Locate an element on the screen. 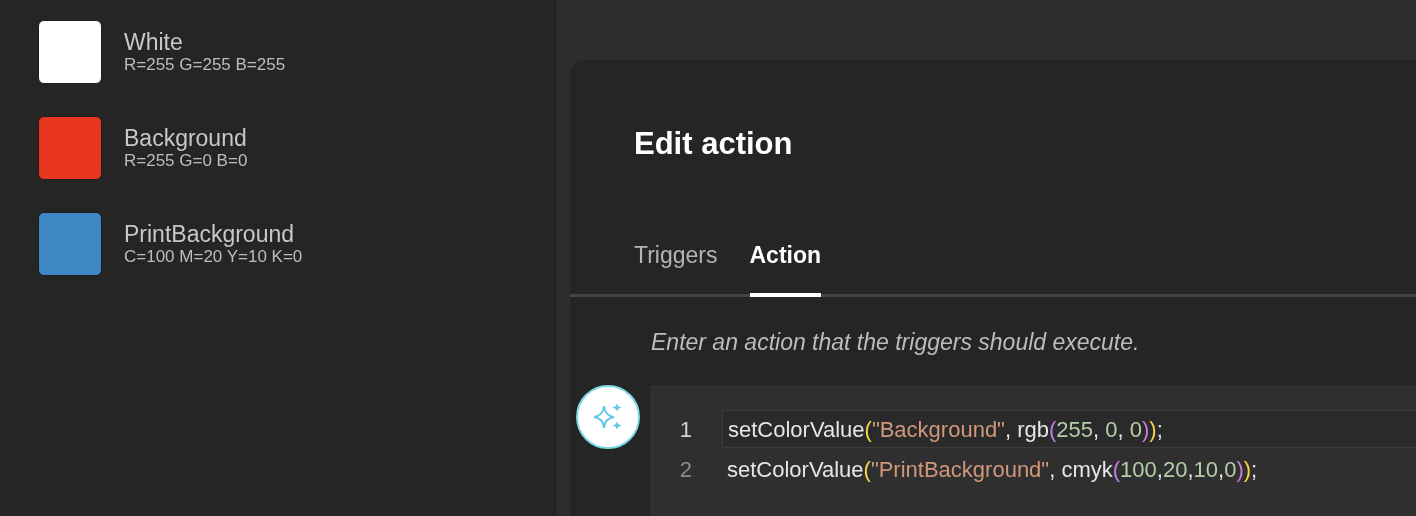 The height and width of the screenshot is (516, 1416). swatch-values: R=255 G=0 B=0 is located at coordinates (186, 161).